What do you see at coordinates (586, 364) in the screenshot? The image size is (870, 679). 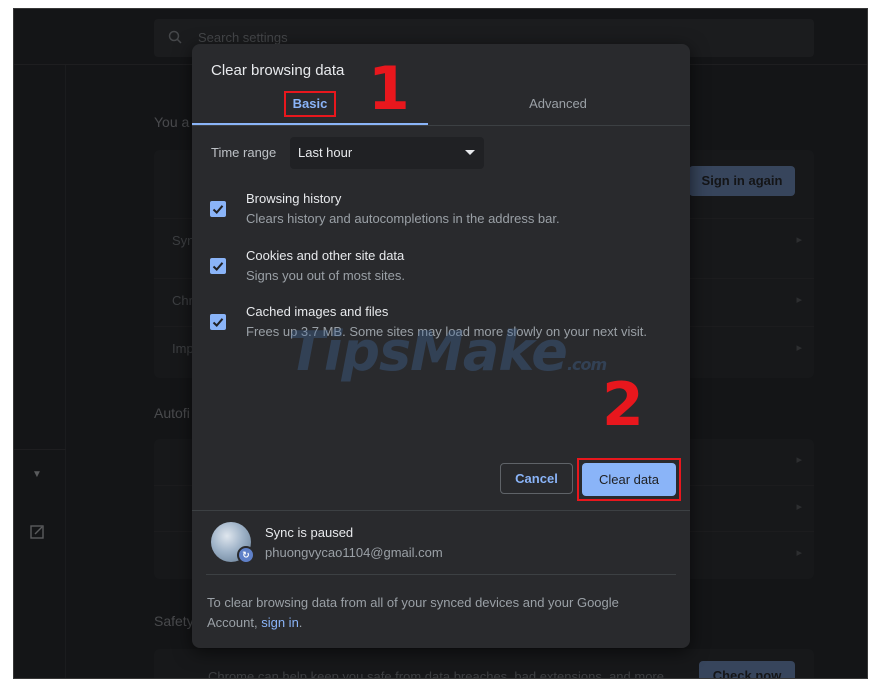 I see `watermark-suffix: .com` at bounding box center [586, 364].